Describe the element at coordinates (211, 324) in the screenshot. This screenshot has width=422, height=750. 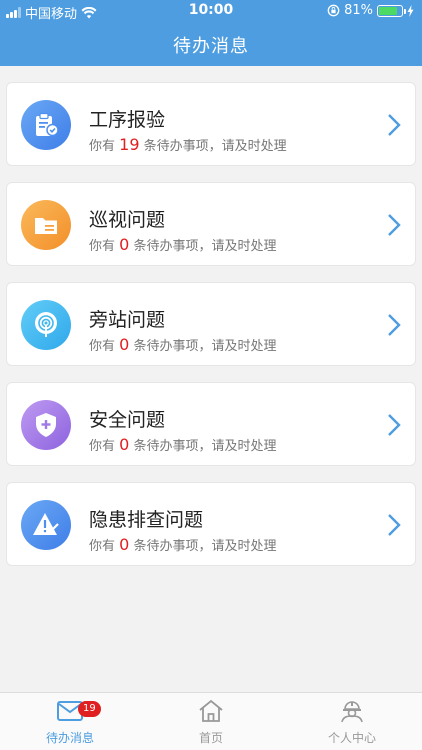
I see `todo-item-onsite: 旁站问题 你有 0 条待办事项，请及时处理` at that location.